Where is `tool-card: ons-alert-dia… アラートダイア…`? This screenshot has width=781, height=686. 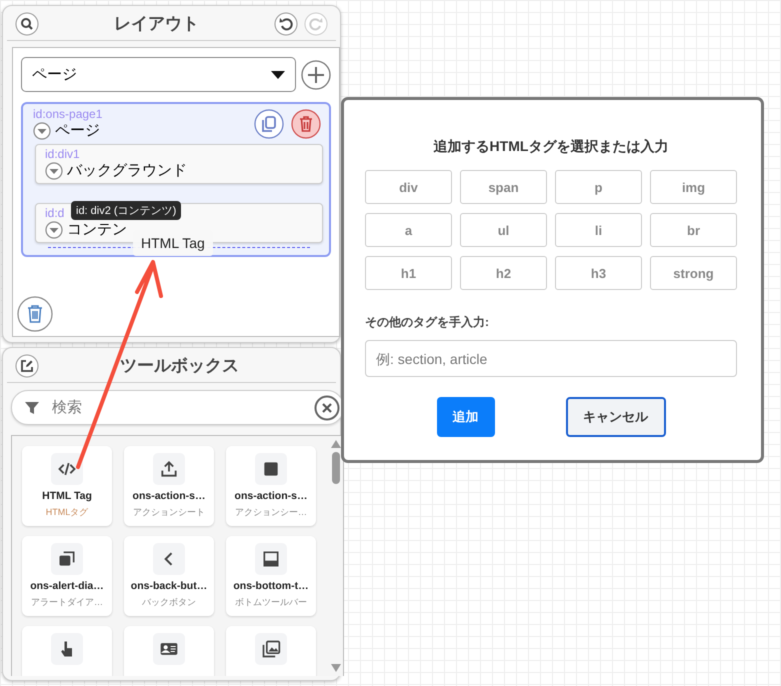
tool-card: ons-alert-dia… アラートダイア… is located at coordinates (67, 576).